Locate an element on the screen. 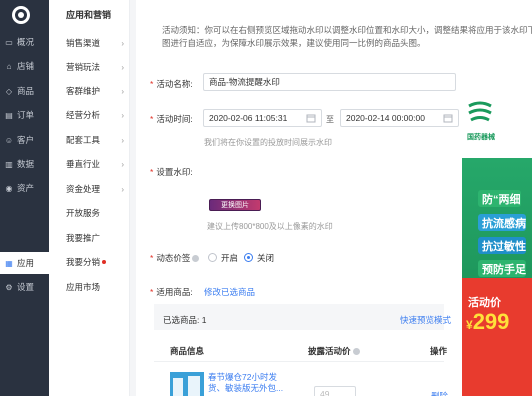  subnav-label: 应用市场 is located at coordinates (83, 287).